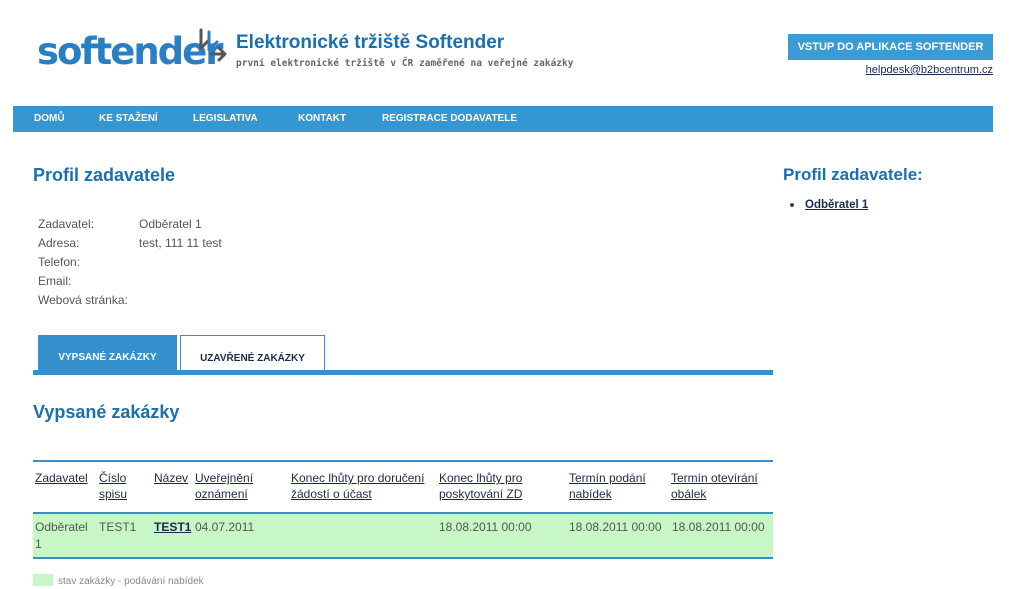  What do you see at coordinates (403, 461) in the screenshot?
I see `table-top-border` at bounding box center [403, 461].